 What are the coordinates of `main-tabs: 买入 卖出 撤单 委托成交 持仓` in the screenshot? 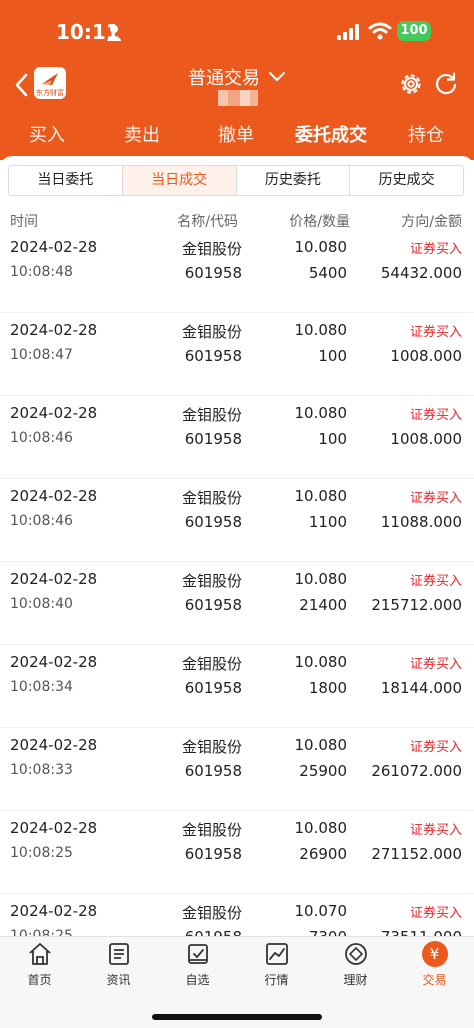 It's located at (237, 135).